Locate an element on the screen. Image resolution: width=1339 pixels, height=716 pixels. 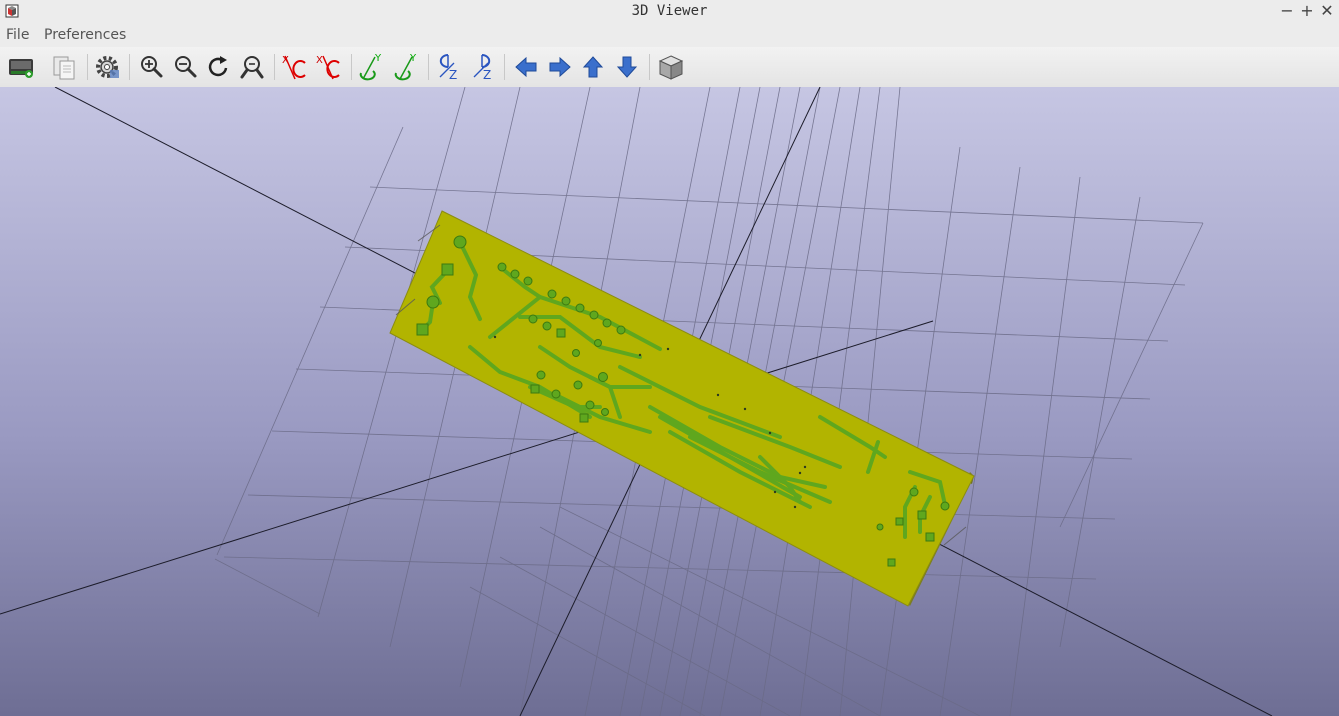
zoom-fit-button is located at coordinates (252, 67).